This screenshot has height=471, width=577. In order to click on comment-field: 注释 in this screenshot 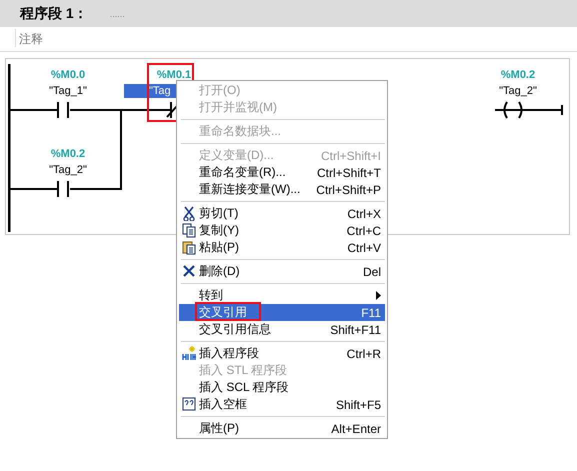, I will do `click(296, 38)`.